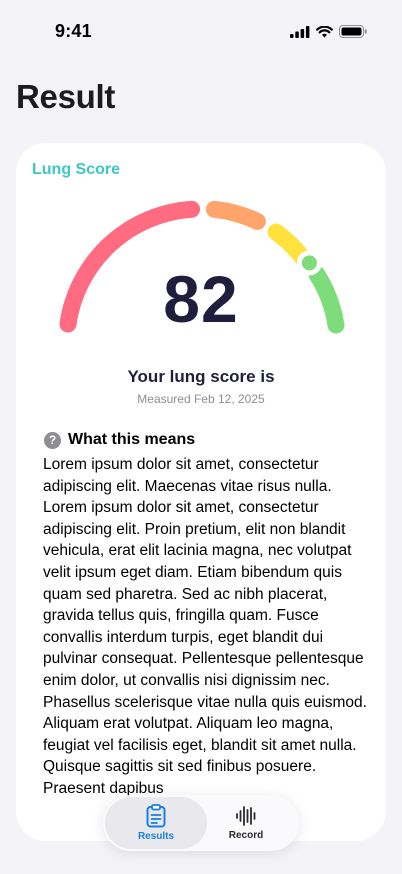  Describe the element at coordinates (52, 440) in the screenshot. I see `question-circle-icon: ?` at that location.